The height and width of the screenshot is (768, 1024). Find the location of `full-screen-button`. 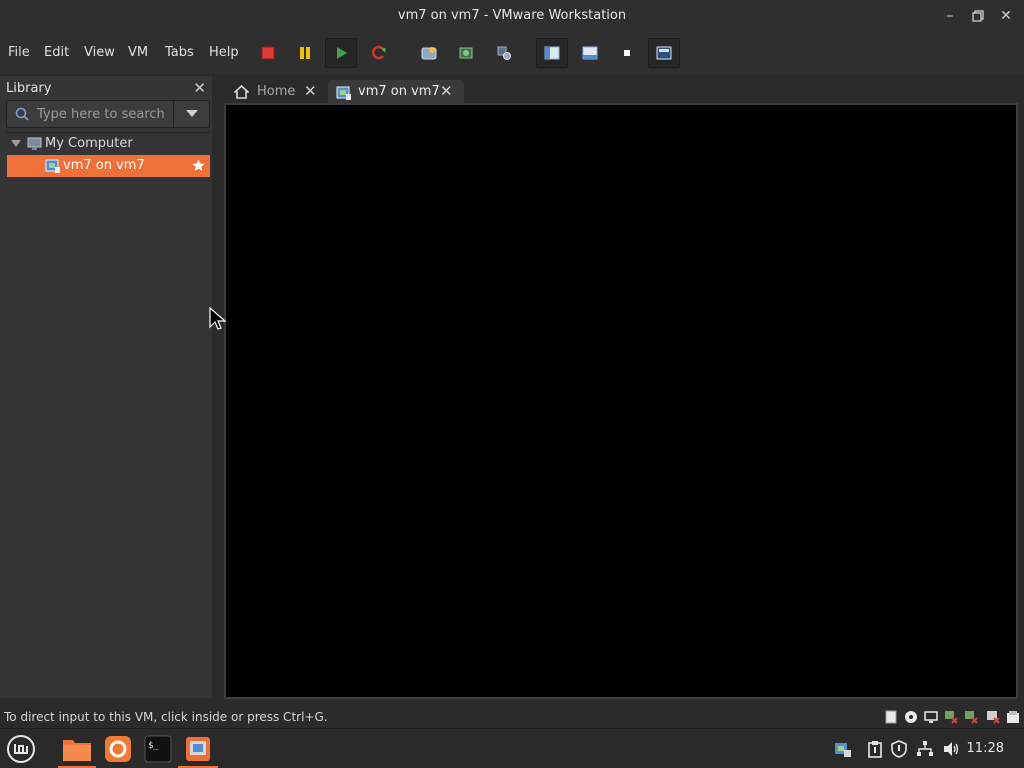

full-screen-button is located at coordinates (664, 53).